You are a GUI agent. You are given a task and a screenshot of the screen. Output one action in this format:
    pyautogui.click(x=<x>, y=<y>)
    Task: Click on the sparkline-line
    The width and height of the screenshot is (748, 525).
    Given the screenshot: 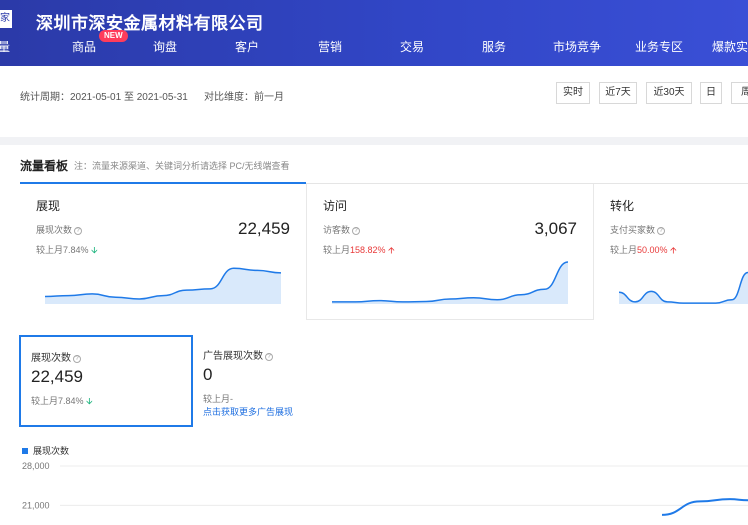 What is the action you would take?
    pyautogui.click(x=683, y=287)
    